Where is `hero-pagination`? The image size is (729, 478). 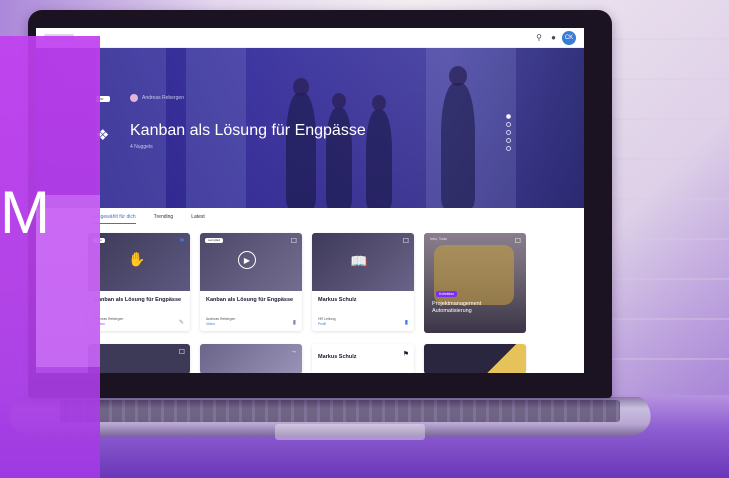 hero-pagination is located at coordinates (508, 132).